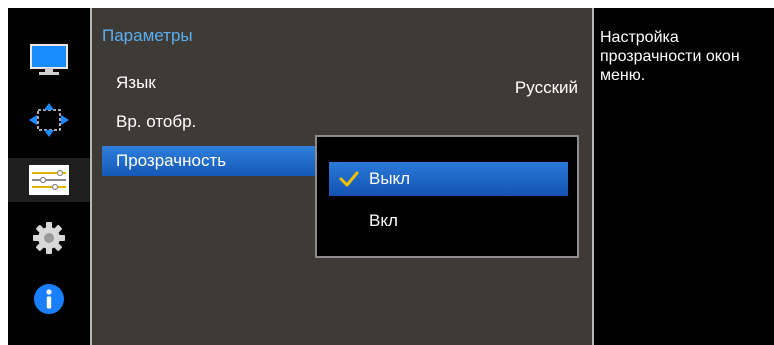 Image resolution: width=774 pixels, height=345 pixels. I want to click on gear-icon, so click(49, 238).